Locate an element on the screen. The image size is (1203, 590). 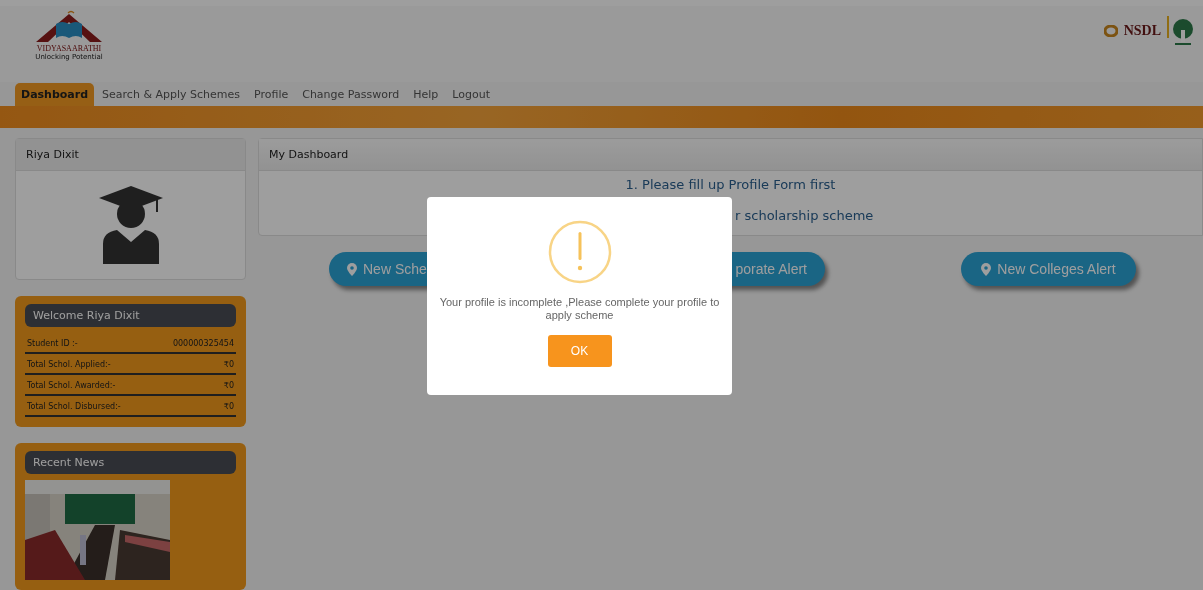
nav-tab: Change Password is located at coordinates (351, 94).